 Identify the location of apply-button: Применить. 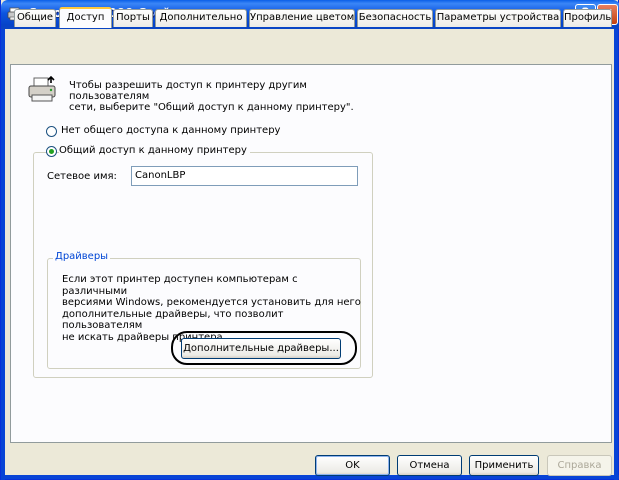
(504, 465).